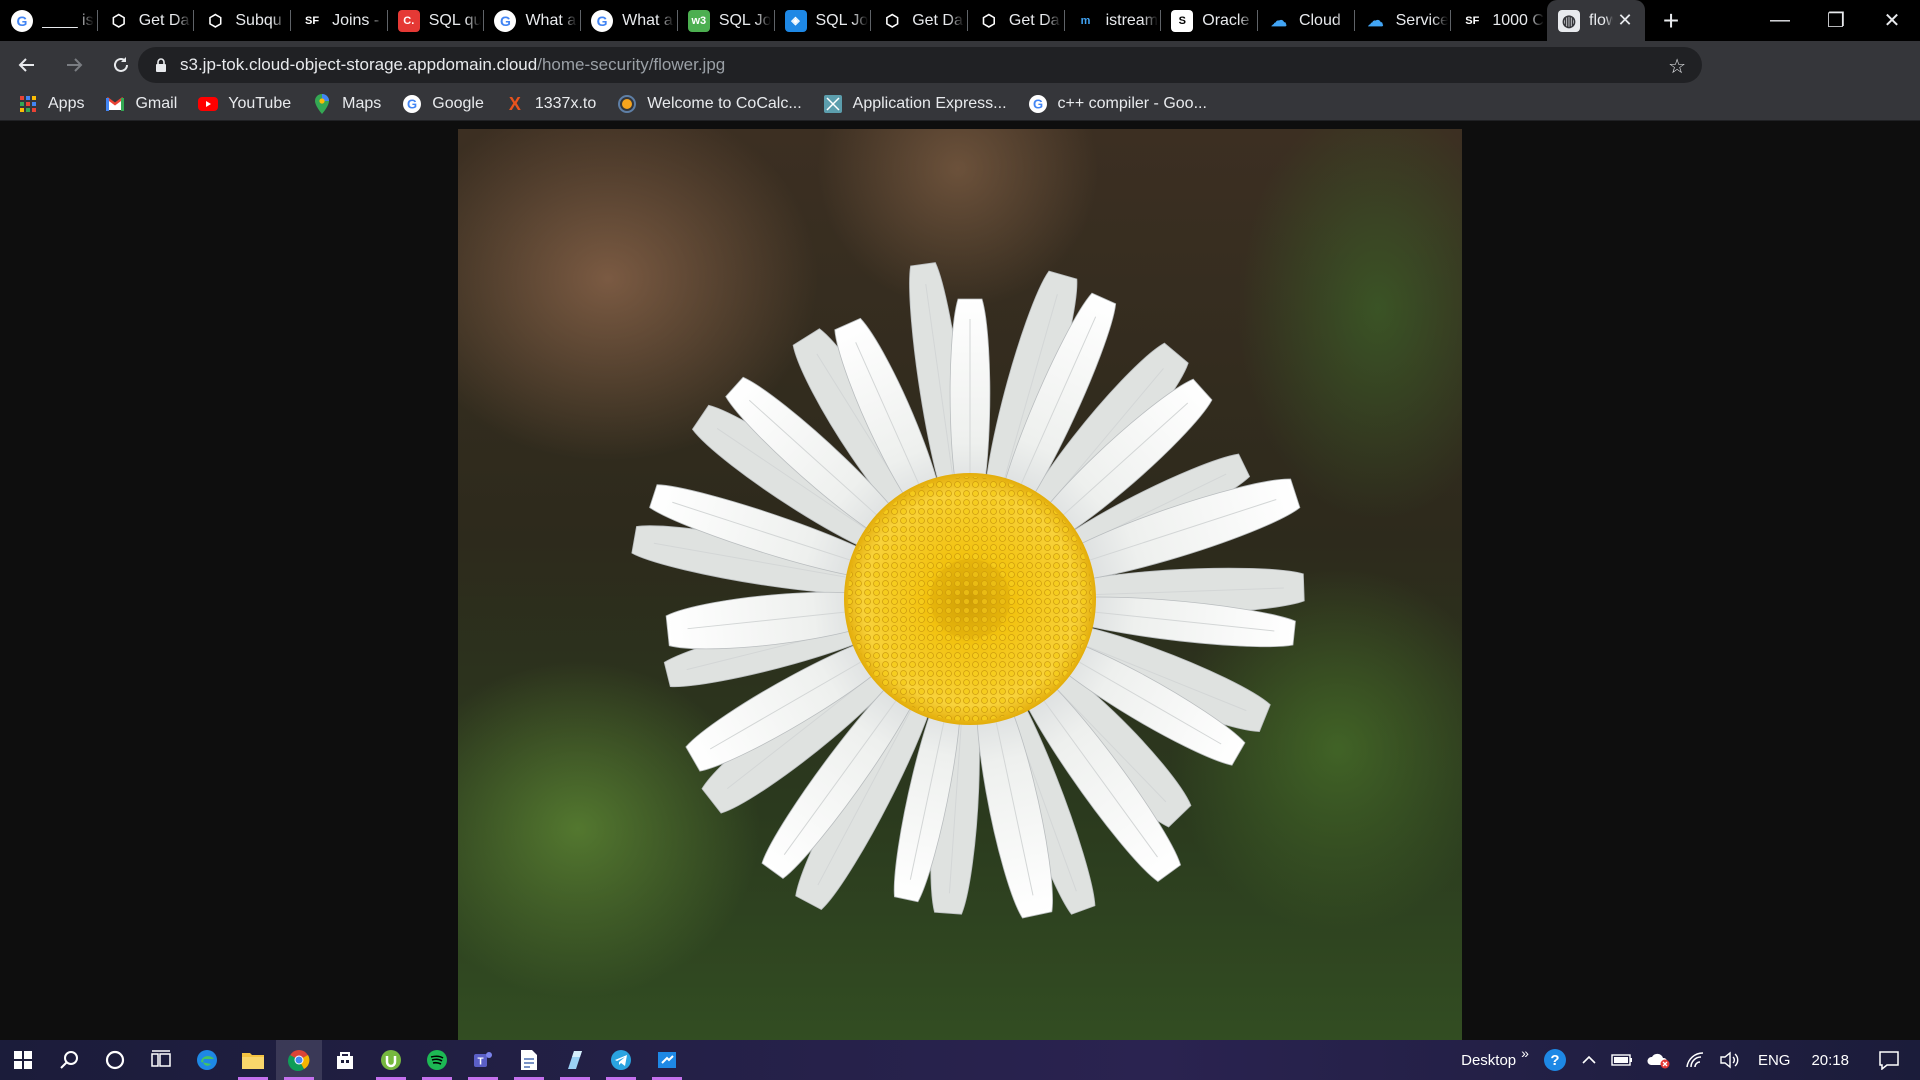 Image resolution: width=1920 pixels, height=1080 pixels. I want to click on browser-tab: ◍ flow ✕, so click(1596, 20).